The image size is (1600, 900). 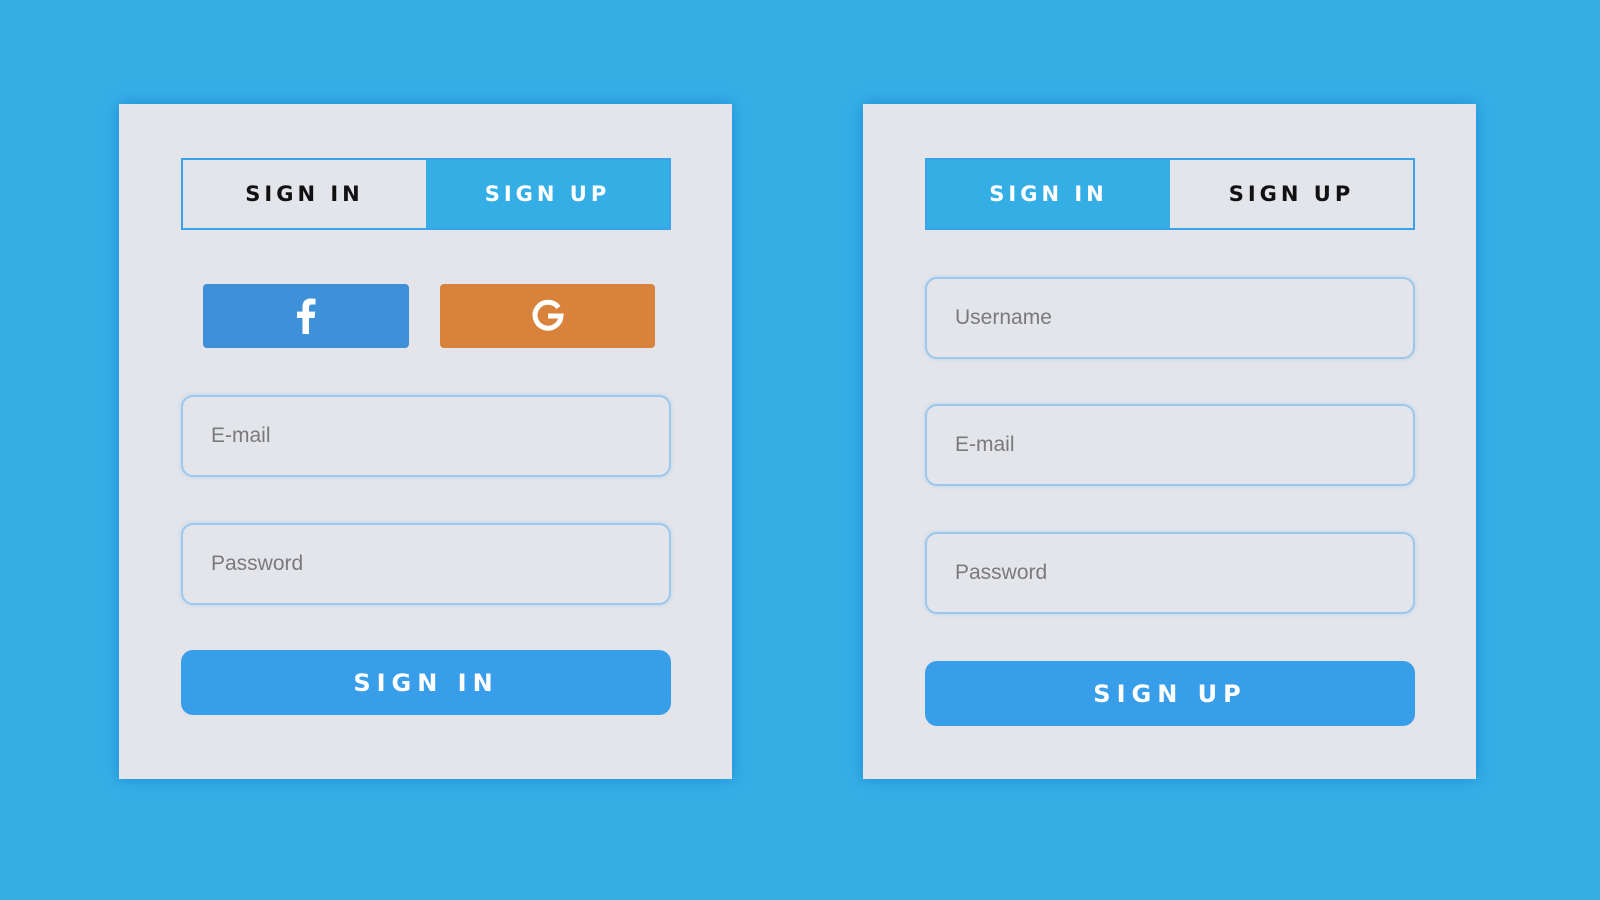 I want to click on google-login-button, so click(x=547, y=316).